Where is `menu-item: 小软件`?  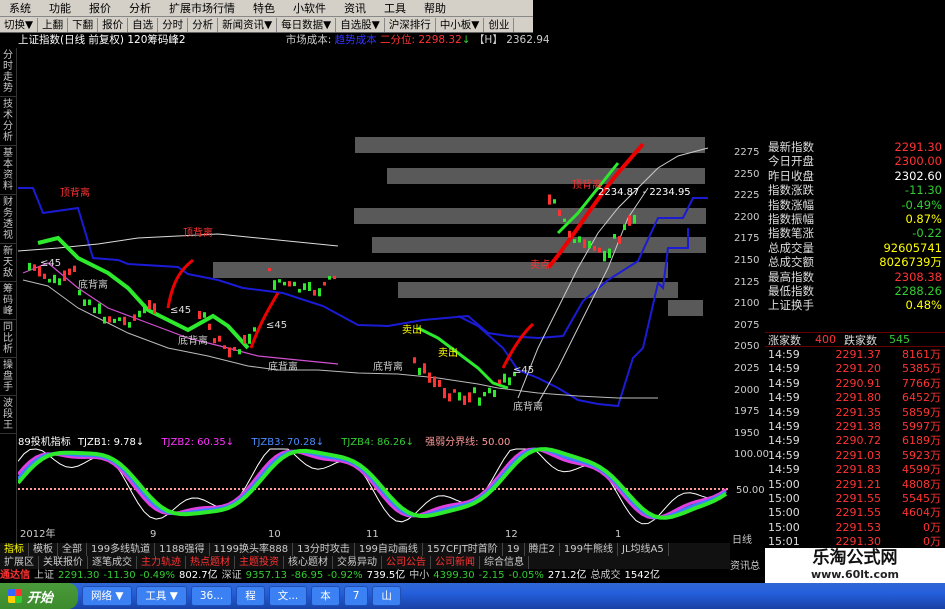
menu-item: 小软件 is located at coordinates (309, 8).